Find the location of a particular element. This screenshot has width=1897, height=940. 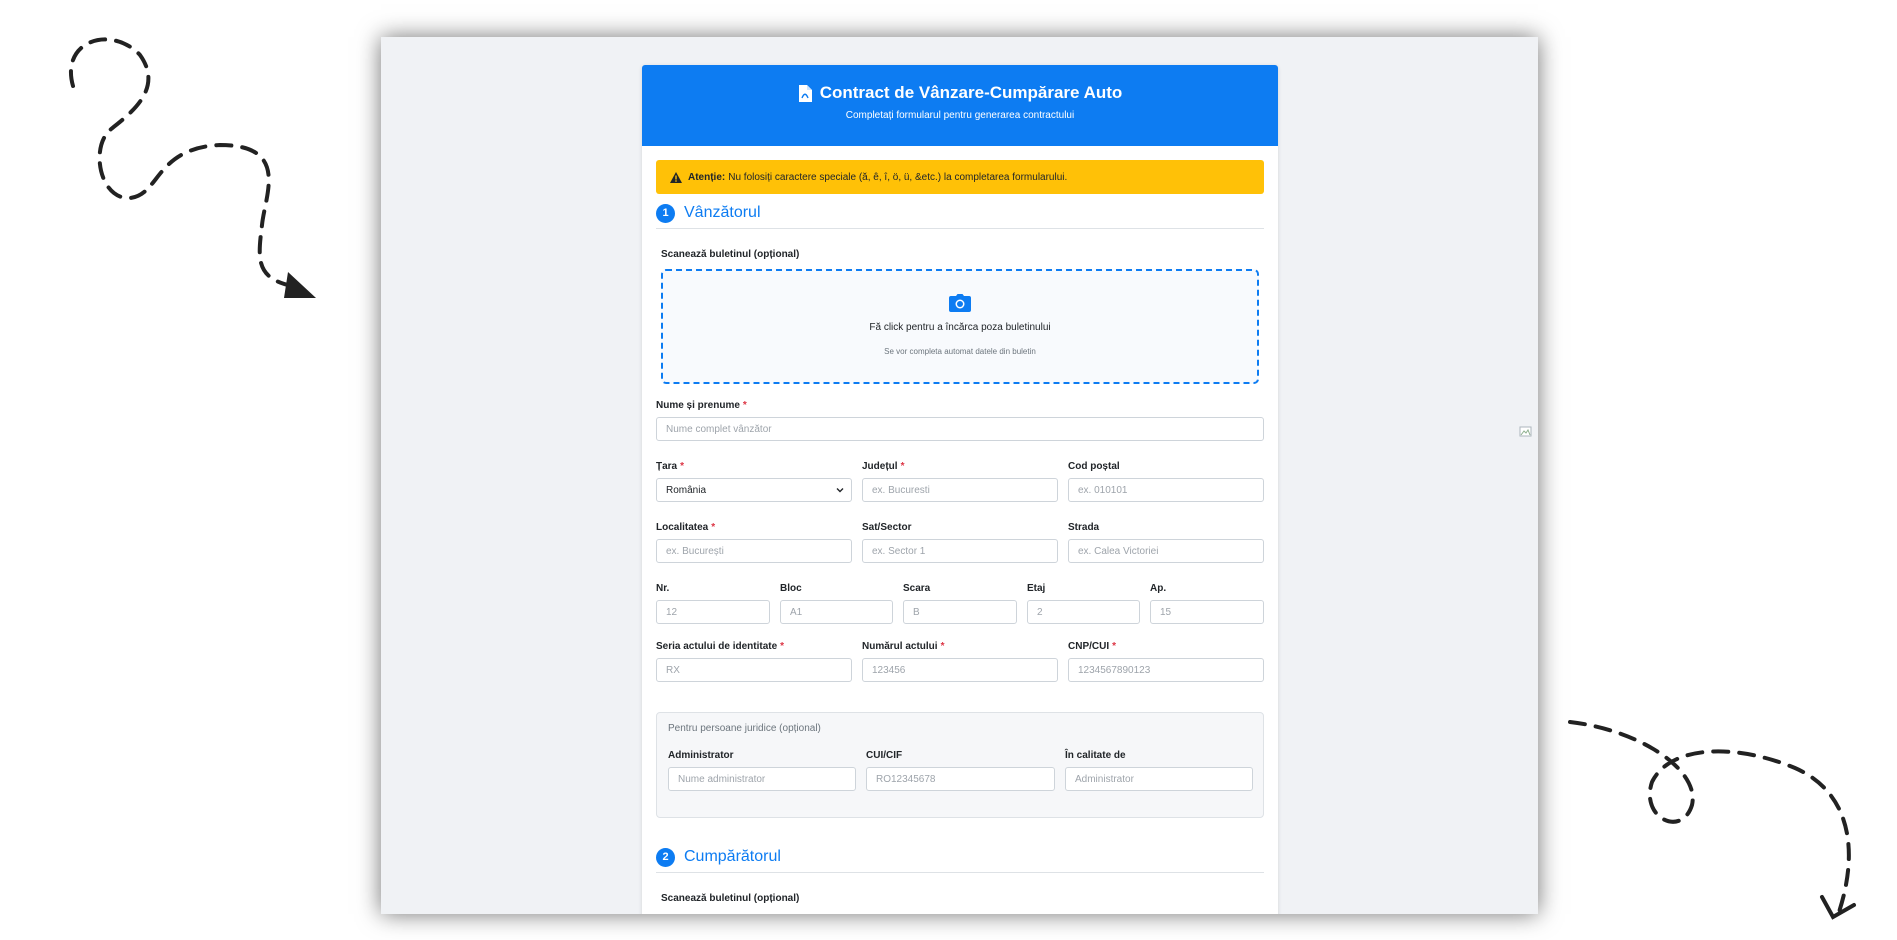

cui-label: CUI/CIF is located at coordinates (884, 755).